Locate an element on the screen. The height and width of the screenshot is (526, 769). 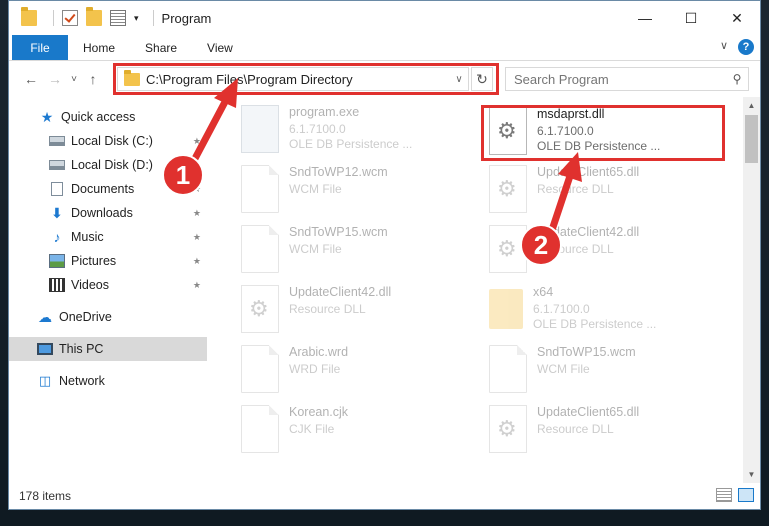
tab-file: File is located at coordinates (40, 47).